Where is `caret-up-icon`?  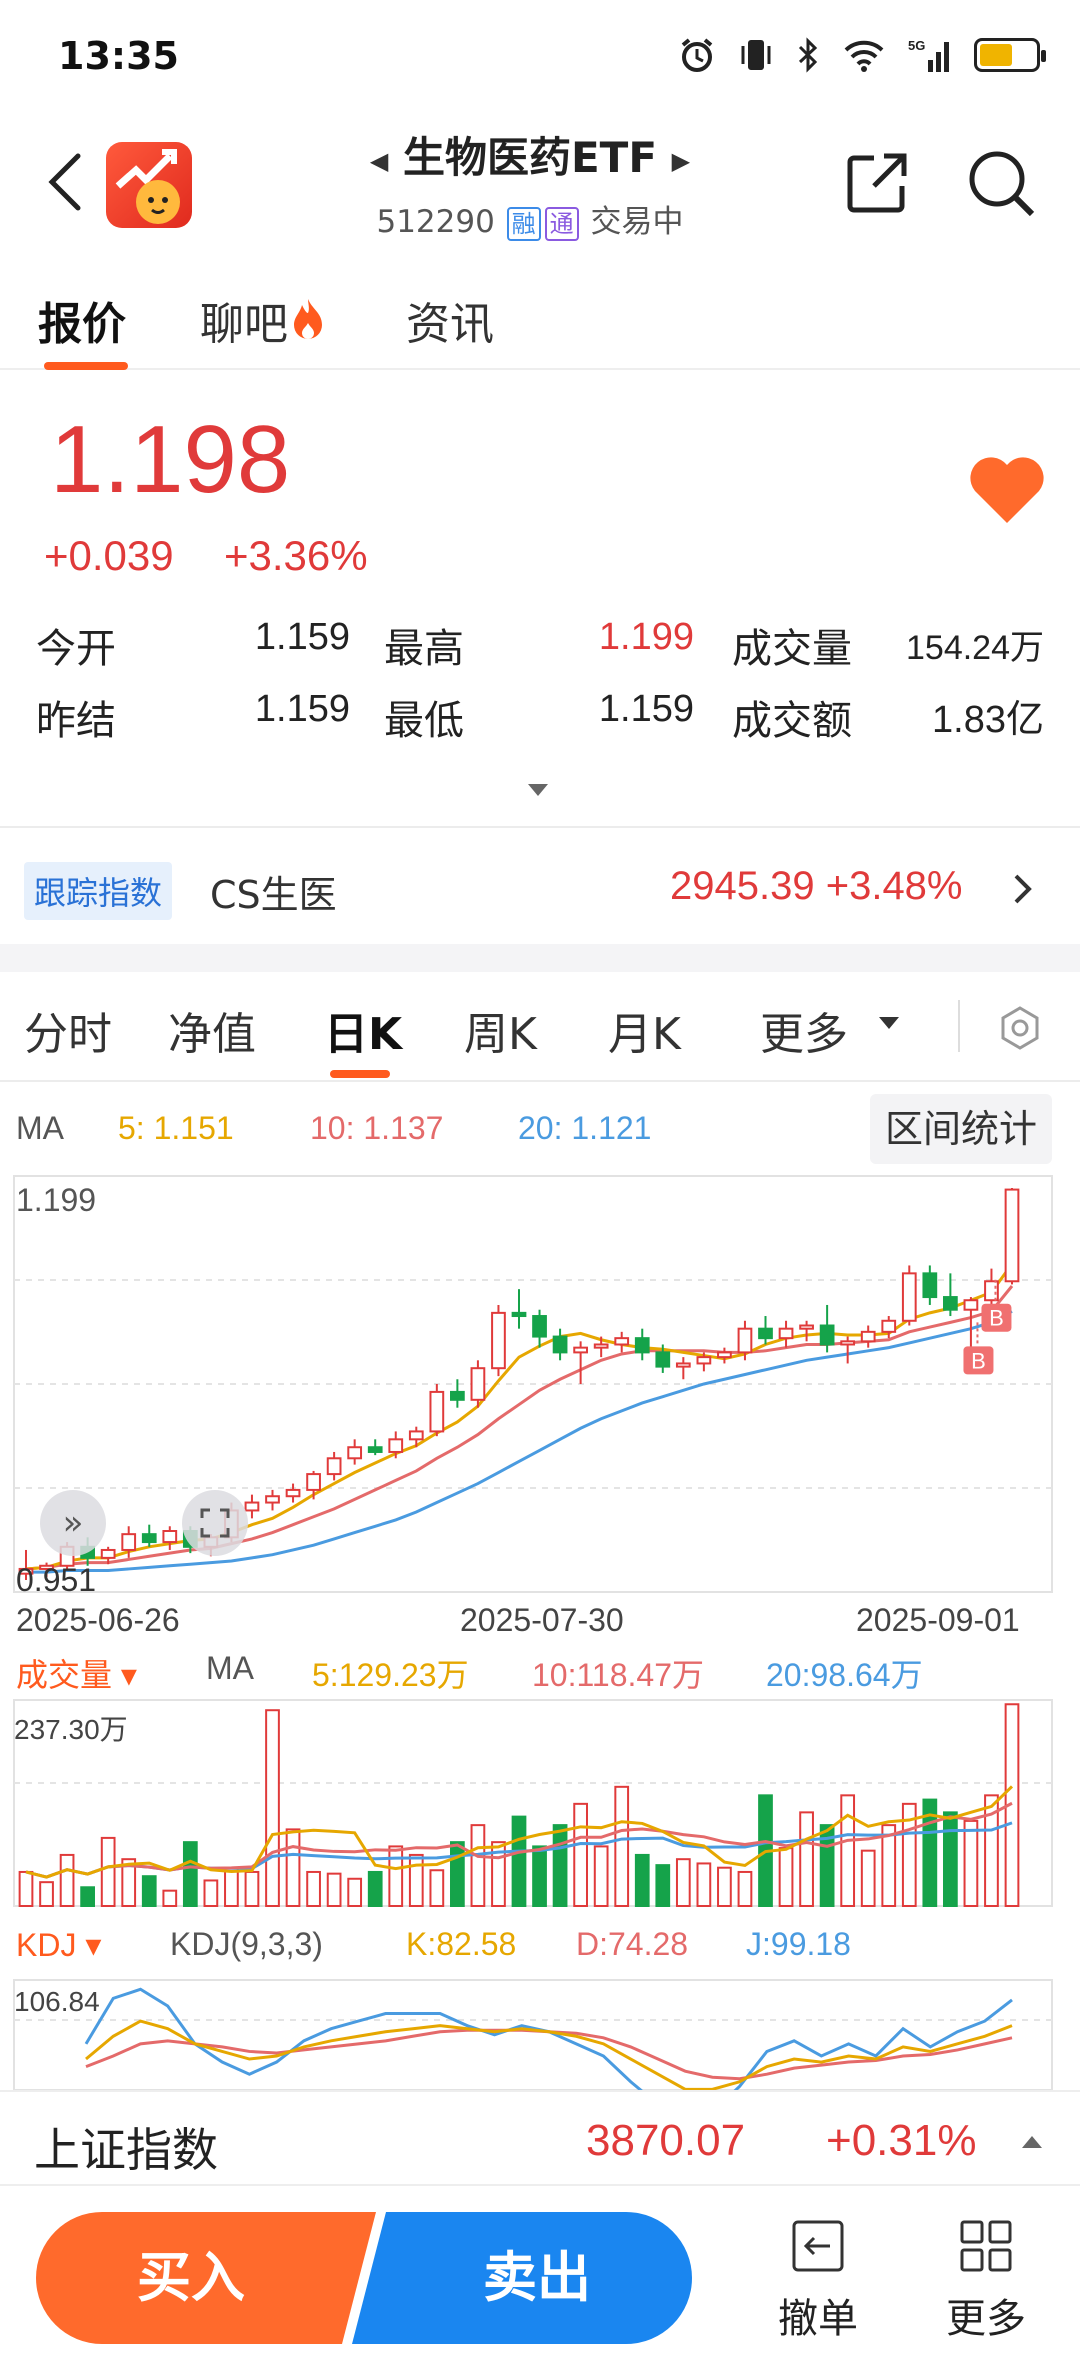 caret-up-icon is located at coordinates (1032, 2142).